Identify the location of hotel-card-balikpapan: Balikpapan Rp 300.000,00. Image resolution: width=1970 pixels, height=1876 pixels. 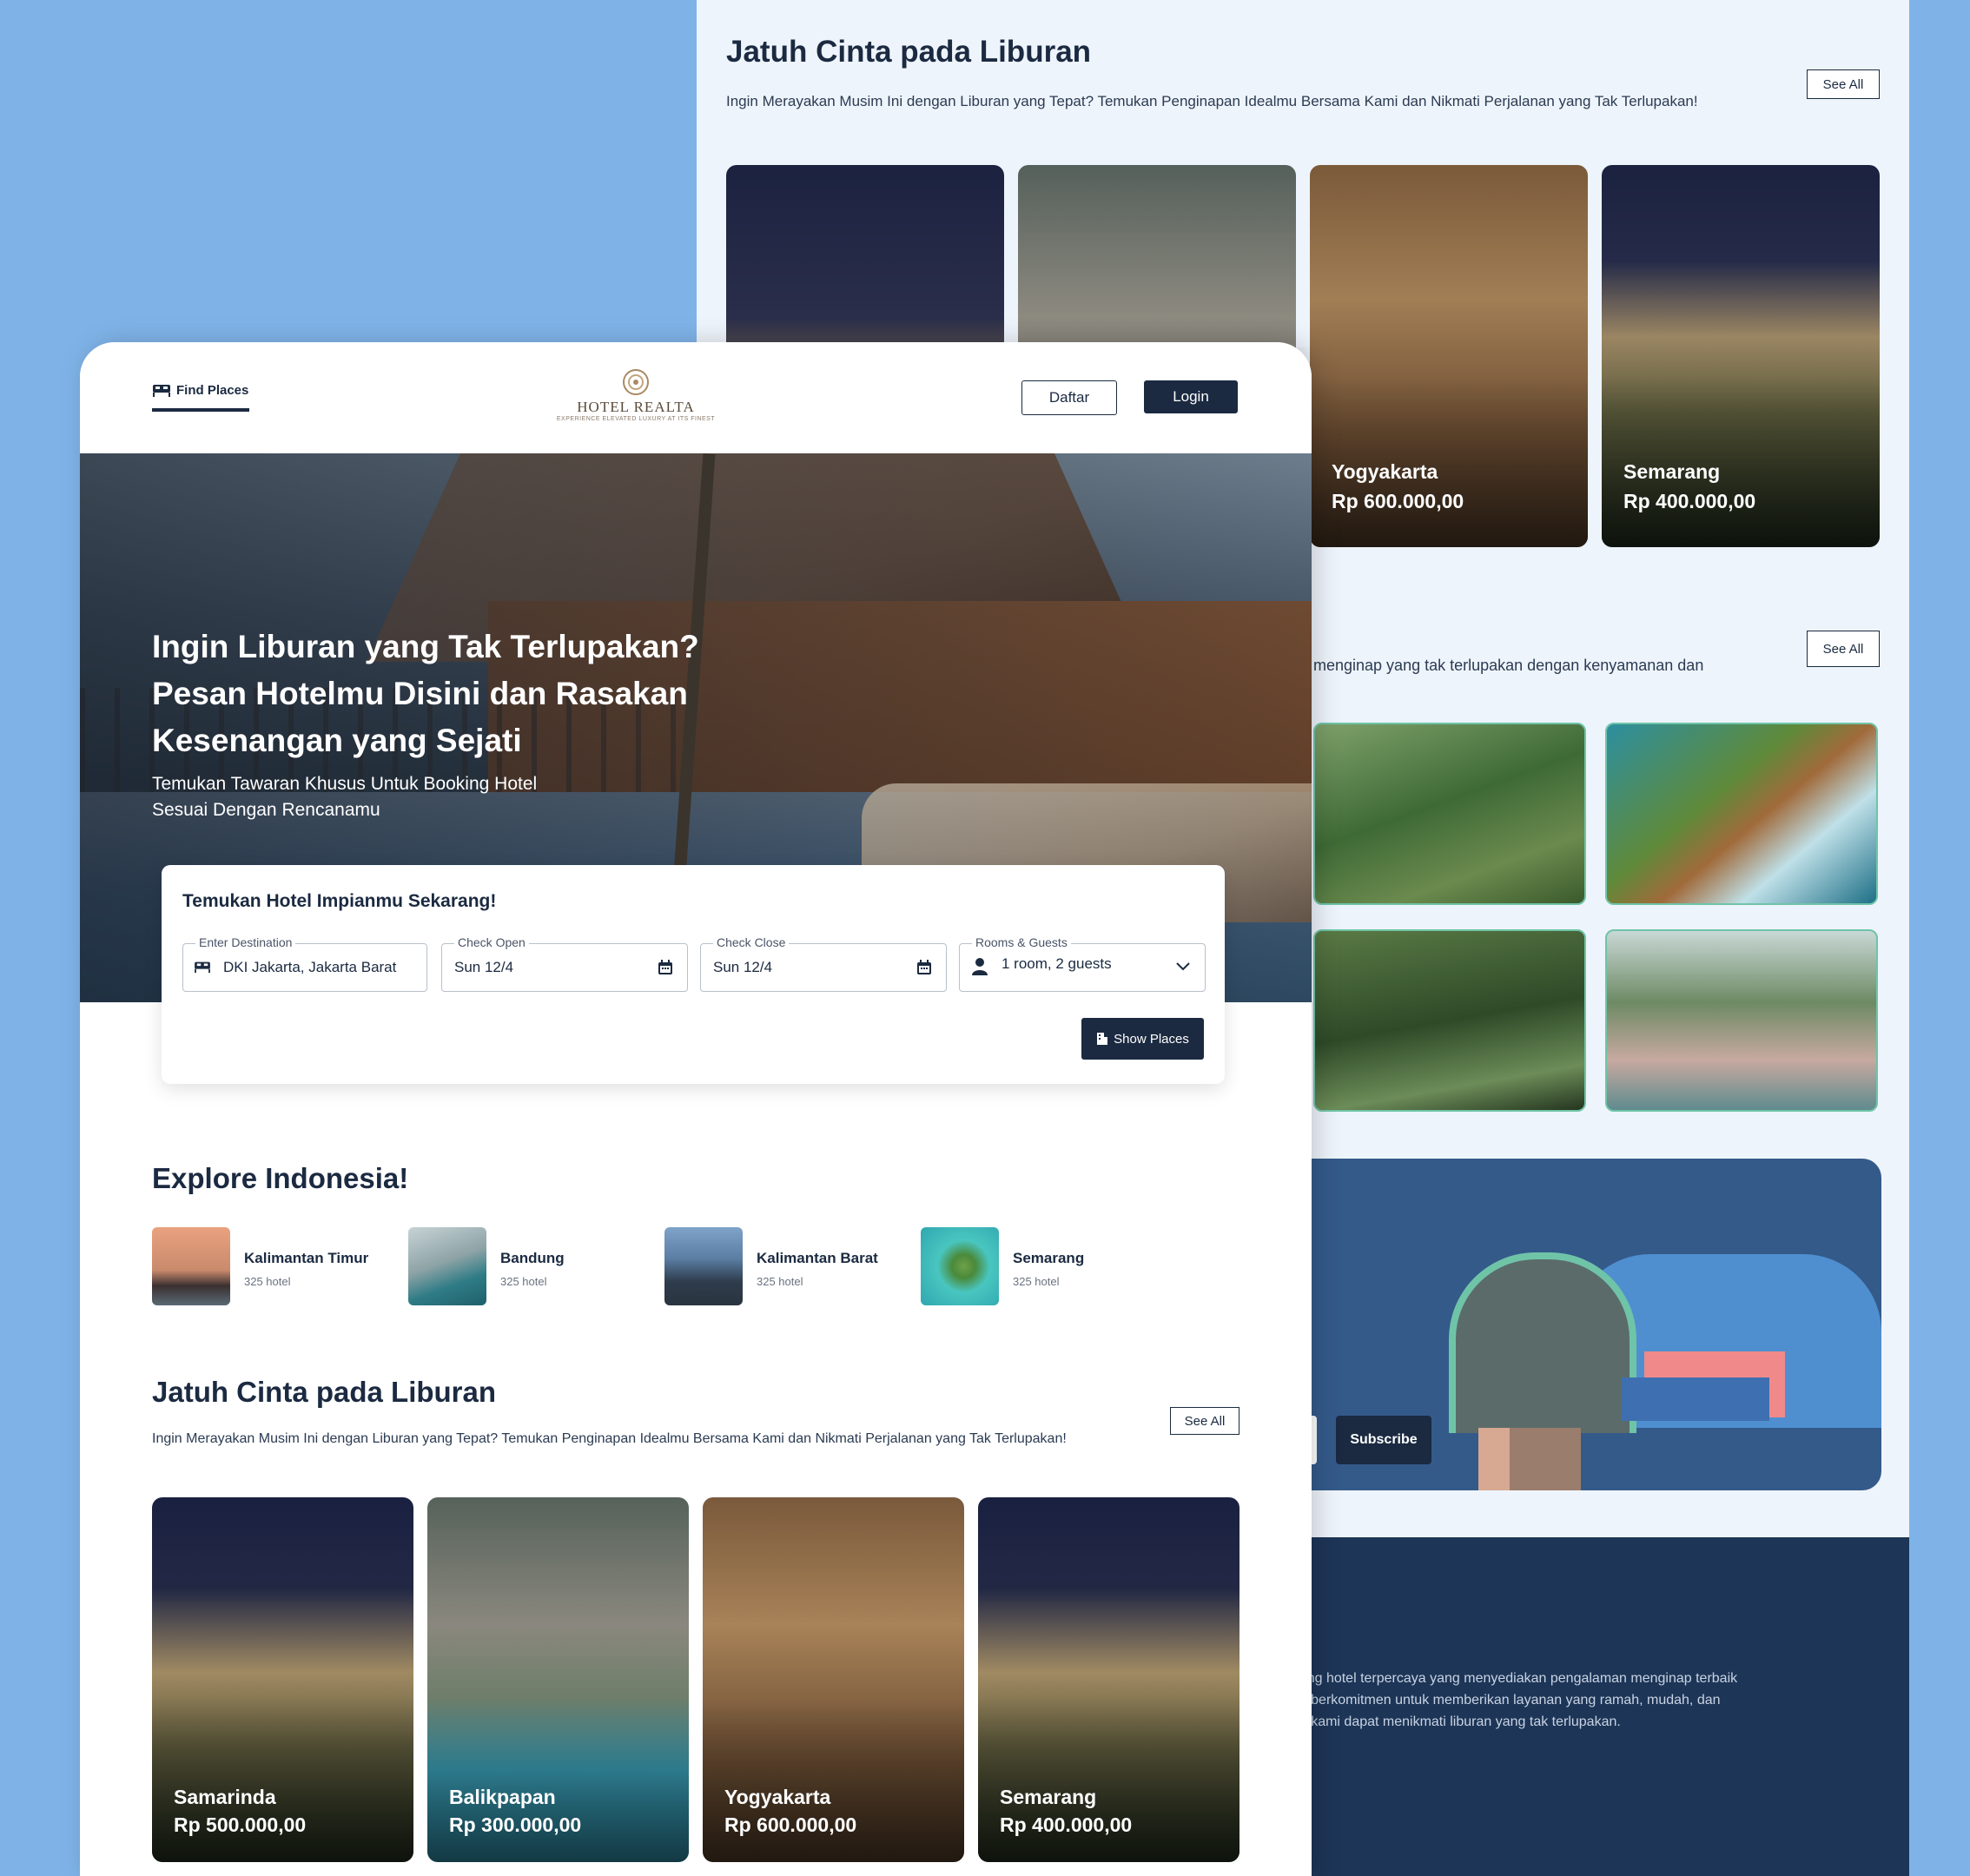
(558, 1679).